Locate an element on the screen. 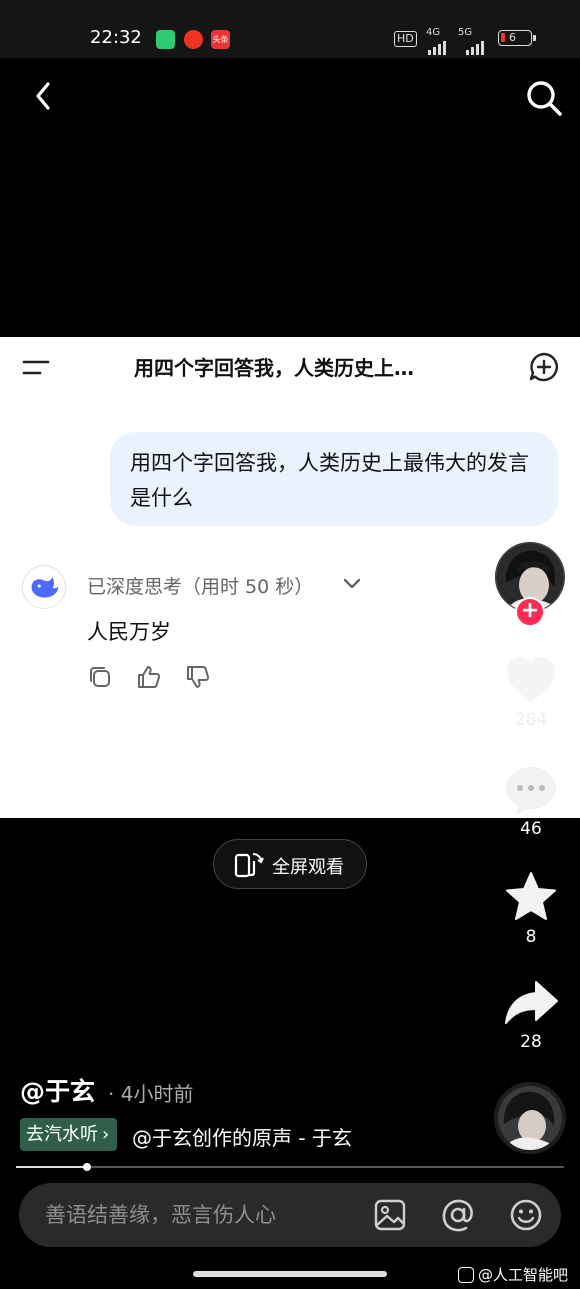 Image resolution: width=580 pixels, height=1289 pixels. favorite-star-icon is located at coordinates (531, 898).